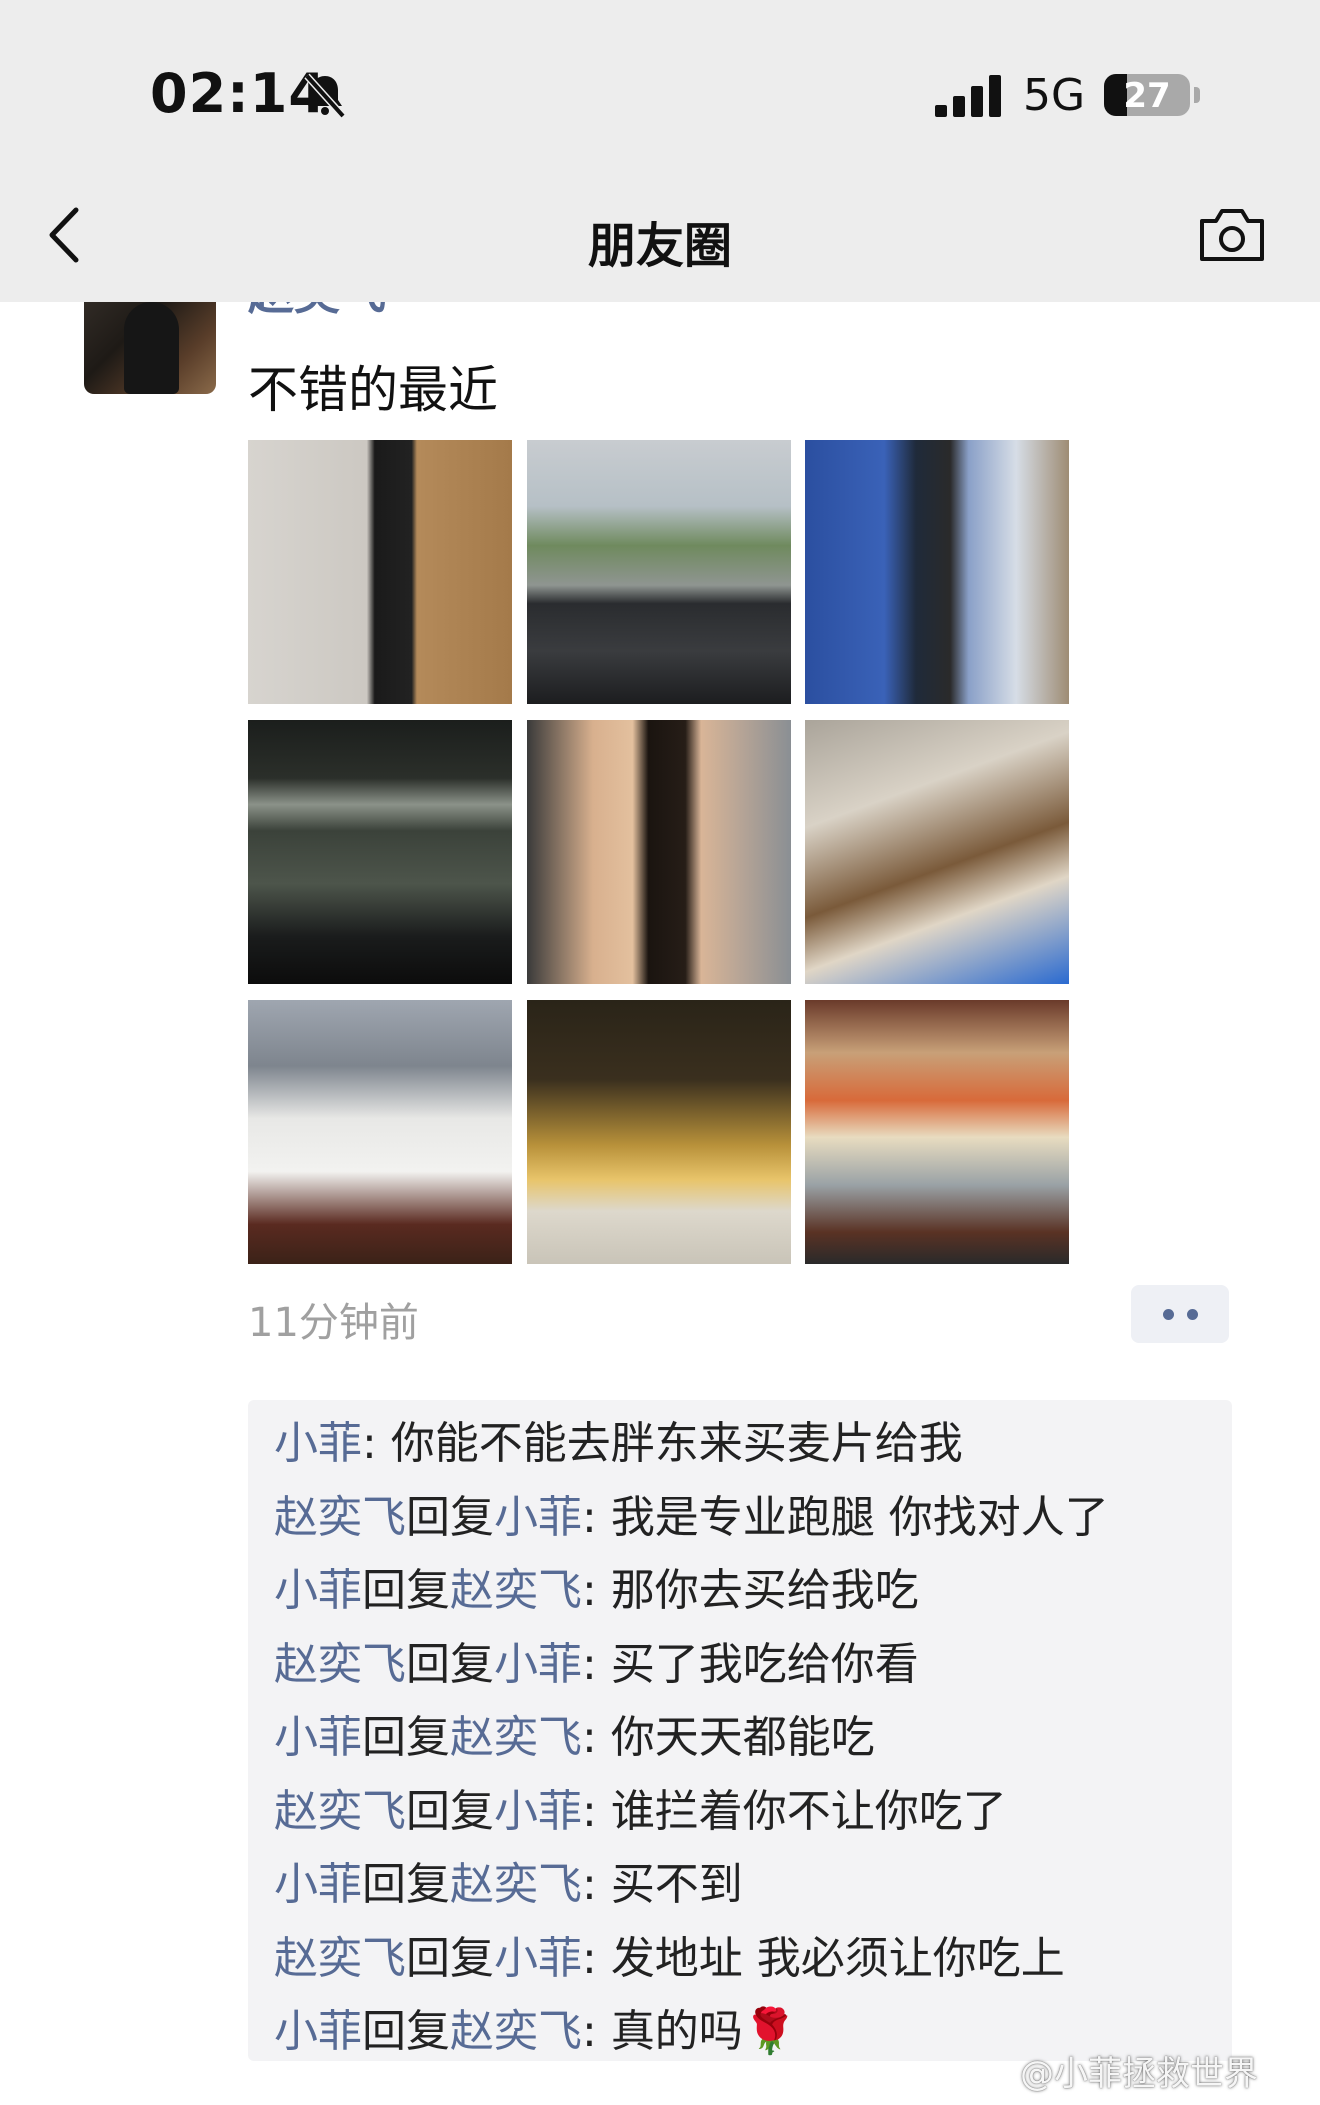 The height and width of the screenshot is (2105, 1320). I want to click on comment-item: 小菲回复赵奕飞: 买不到, so click(508, 1885).